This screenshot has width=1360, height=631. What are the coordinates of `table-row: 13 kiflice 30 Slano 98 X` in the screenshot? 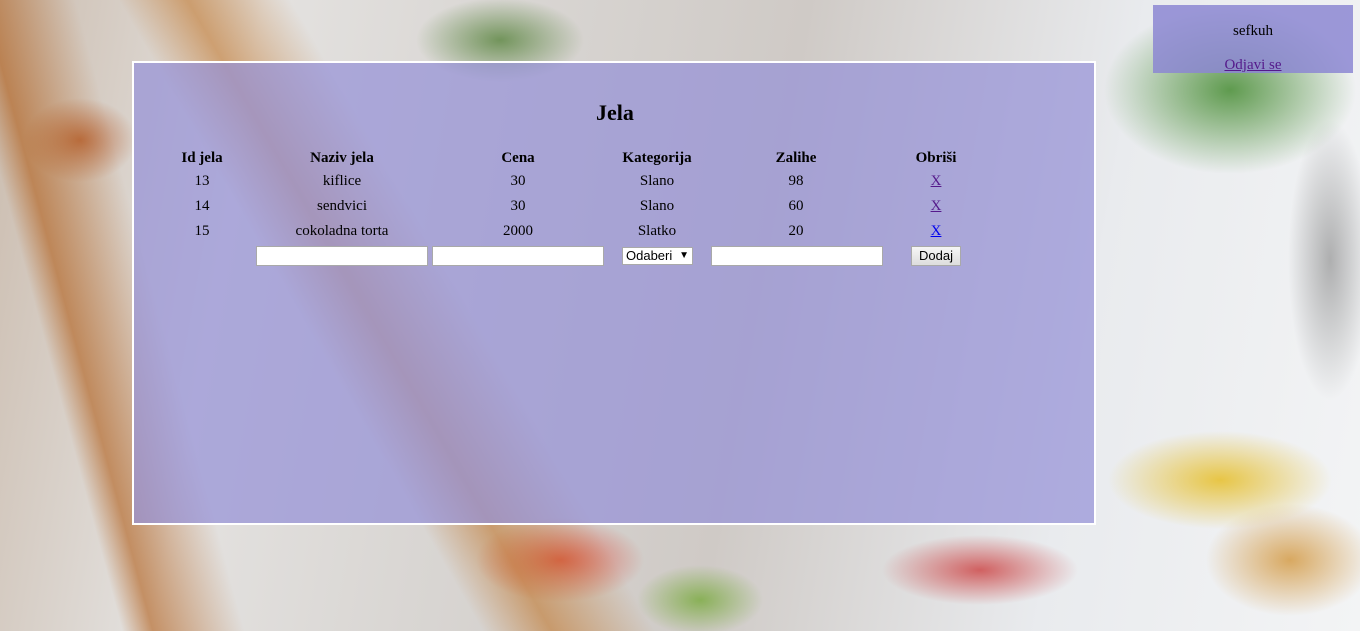 It's located at (614, 181).